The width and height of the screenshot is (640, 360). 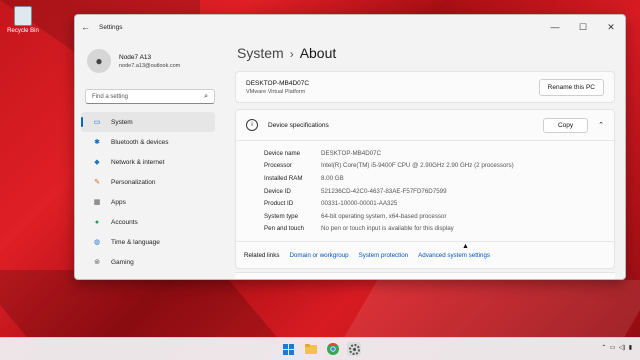 I want to click on recycle-bin-label: Recycle Bin, so click(x=23, y=31).